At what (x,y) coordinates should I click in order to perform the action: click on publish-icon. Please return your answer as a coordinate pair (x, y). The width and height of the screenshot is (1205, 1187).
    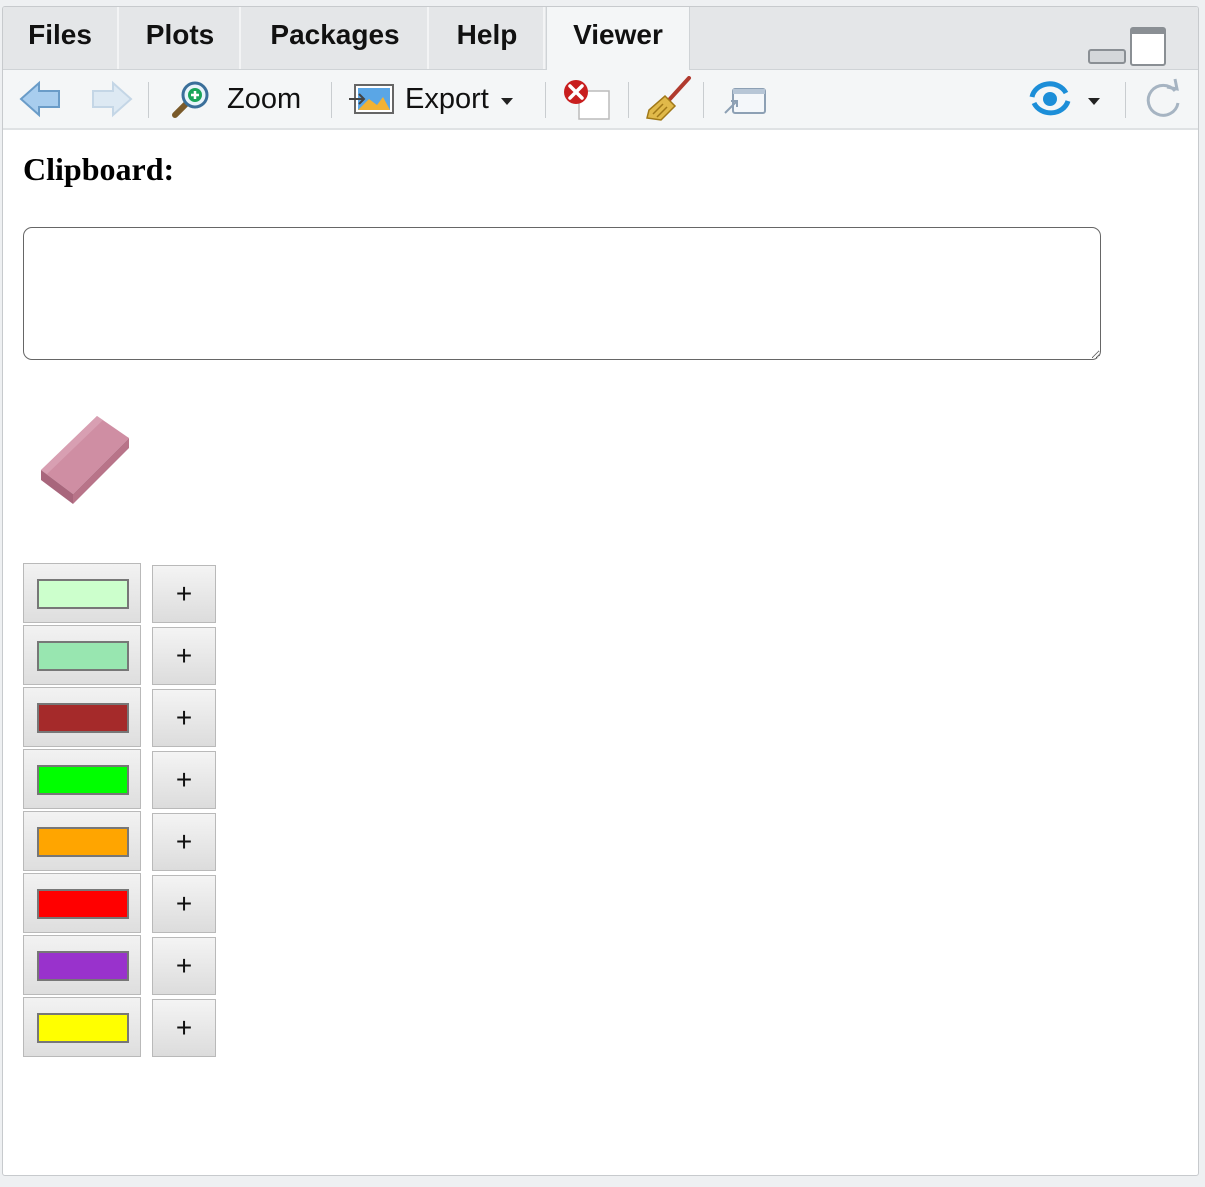
    Looking at the image, I should click on (1050, 98).